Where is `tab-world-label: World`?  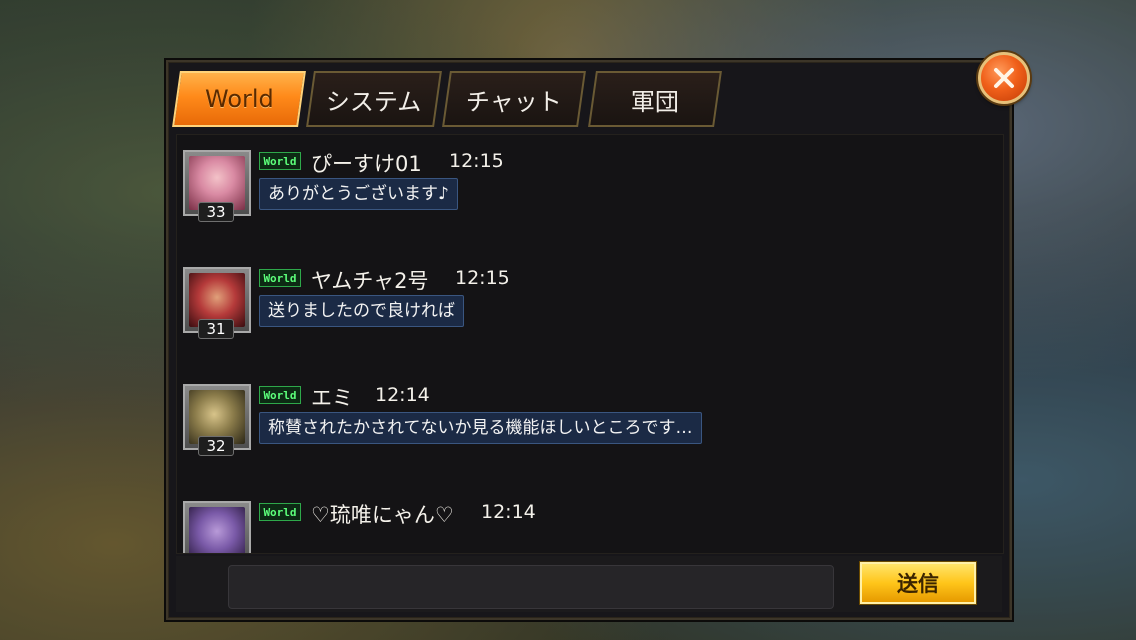
tab-world-label: World is located at coordinates (239, 99).